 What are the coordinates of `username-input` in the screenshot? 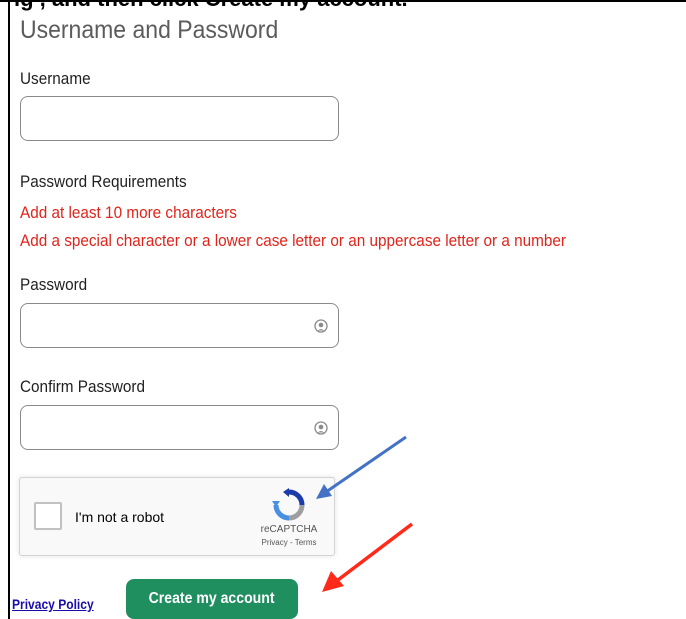 It's located at (179, 118).